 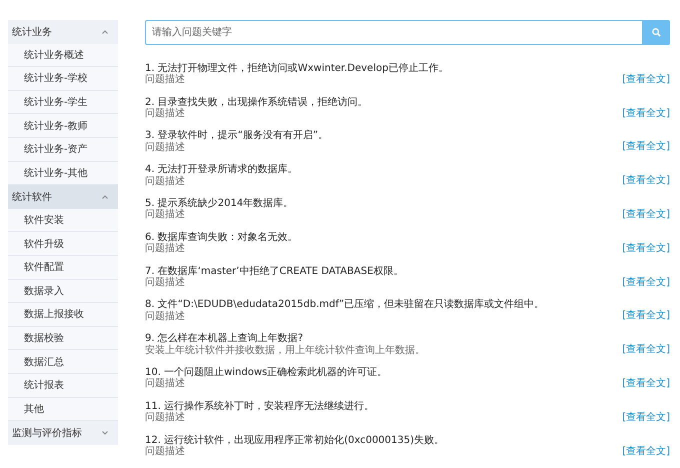 I want to click on sidebar-item: 软件升级, so click(x=63, y=244).